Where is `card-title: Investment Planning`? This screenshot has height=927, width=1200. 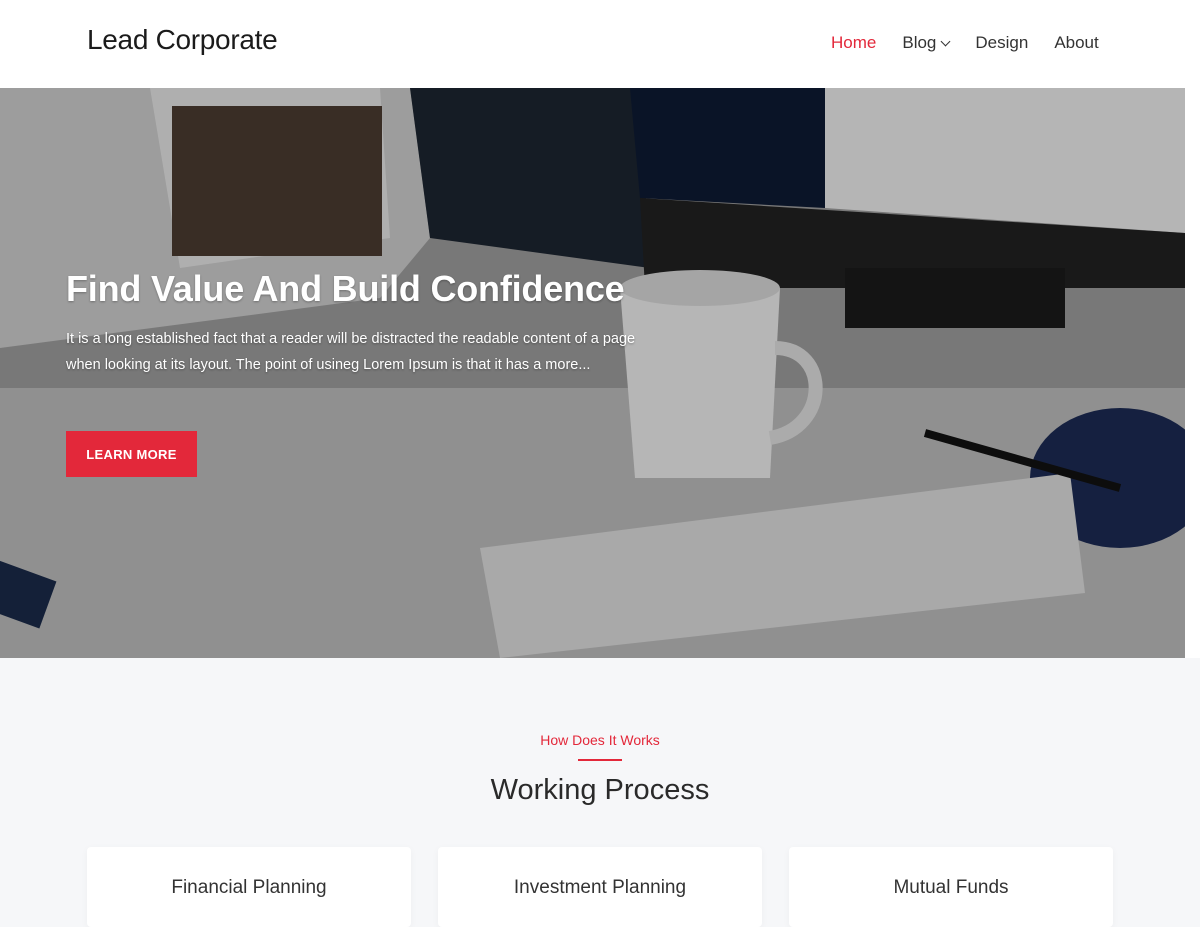
card-title: Investment Planning is located at coordinates (600, 887).